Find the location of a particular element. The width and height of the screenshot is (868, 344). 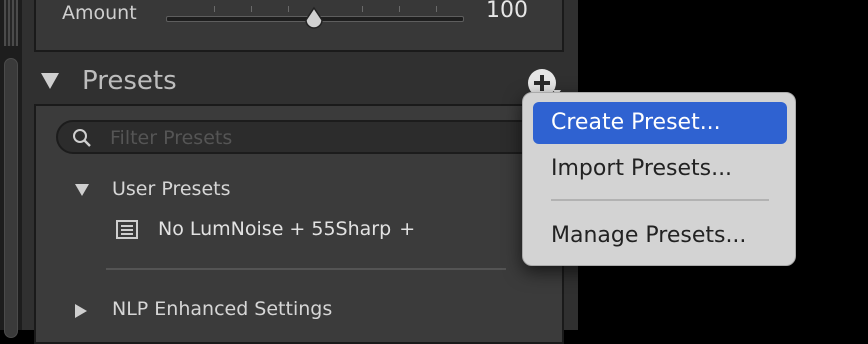

preset-name-text: No LumNoise + 55Sharp is located at coordinates (275, 229).